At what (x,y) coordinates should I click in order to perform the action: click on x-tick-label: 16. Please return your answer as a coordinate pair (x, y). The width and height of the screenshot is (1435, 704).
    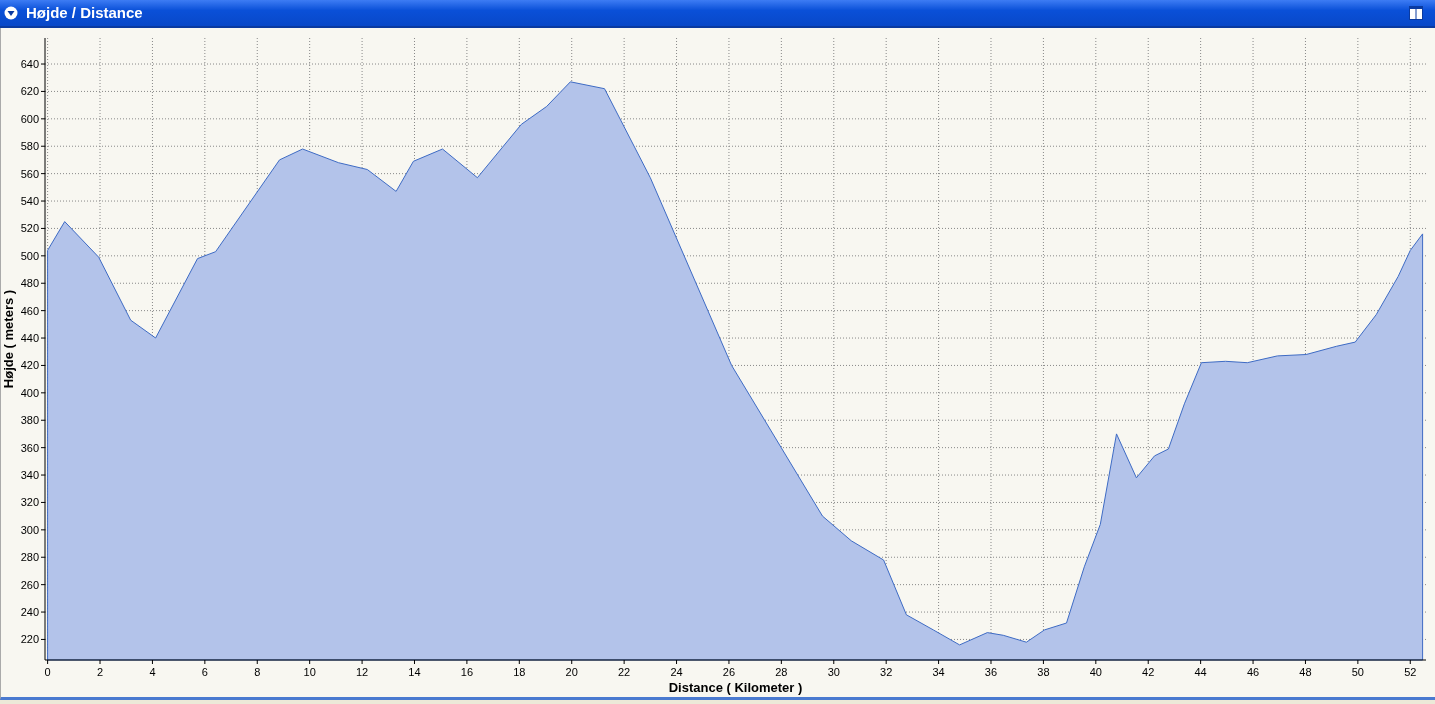
    Looking at the image, I should click on (466, 672).